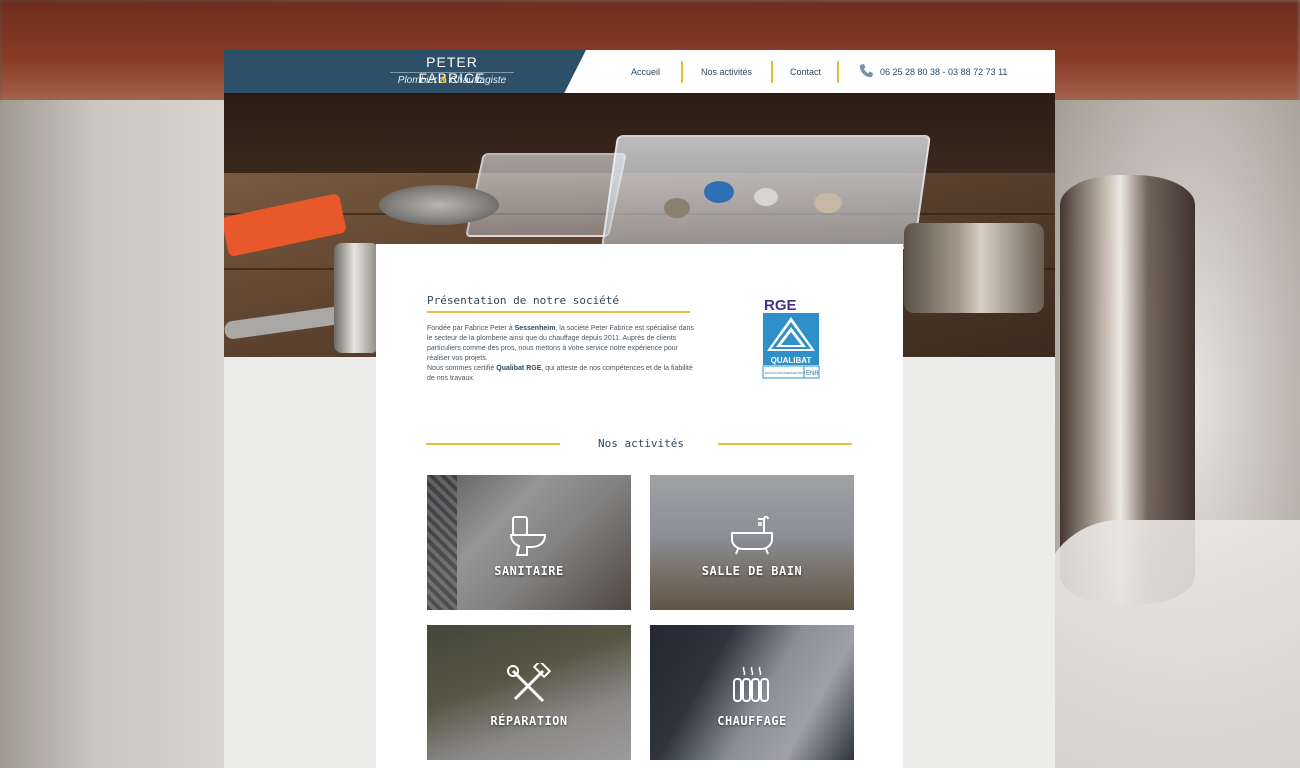  I want to click on brand-subtitle: Plombier & Chauffagiste, so click(452, 80).